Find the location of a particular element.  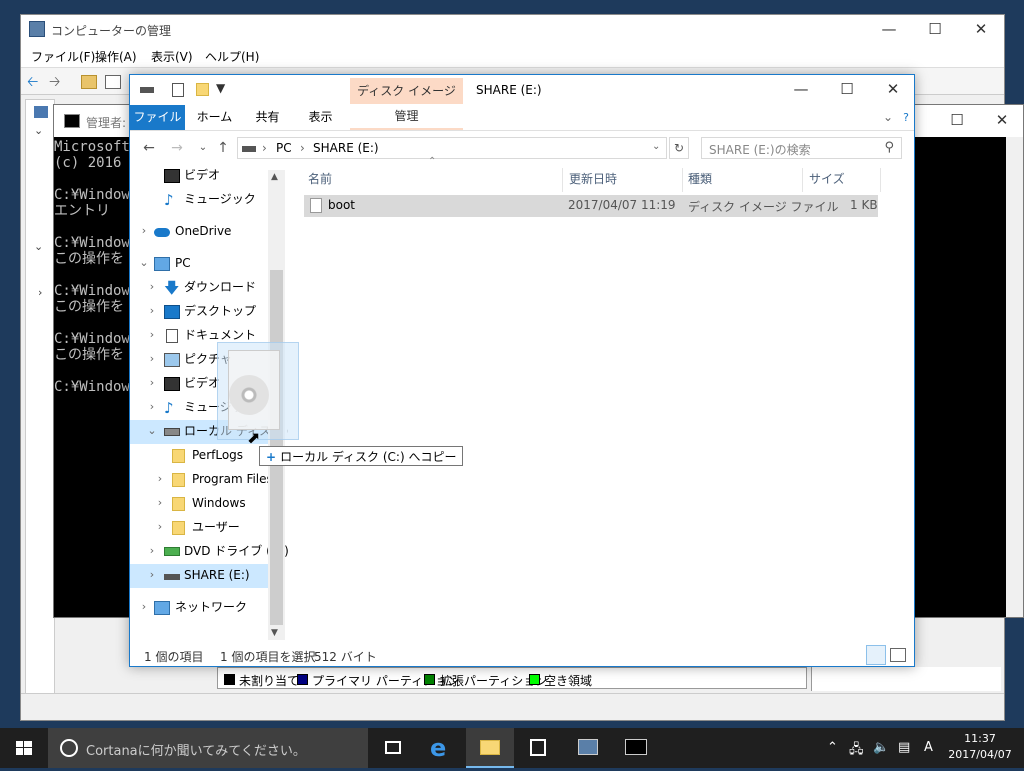

column-header-modified: 更新日時 is located at coordinates (593, 179).